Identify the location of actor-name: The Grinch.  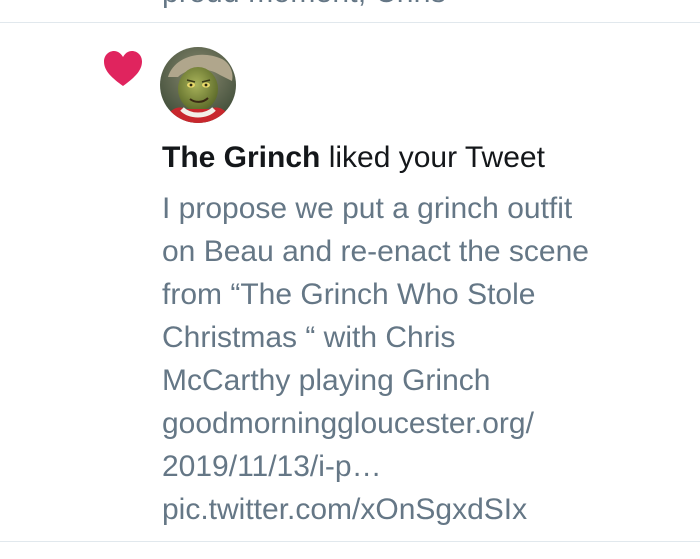
(241, 157).